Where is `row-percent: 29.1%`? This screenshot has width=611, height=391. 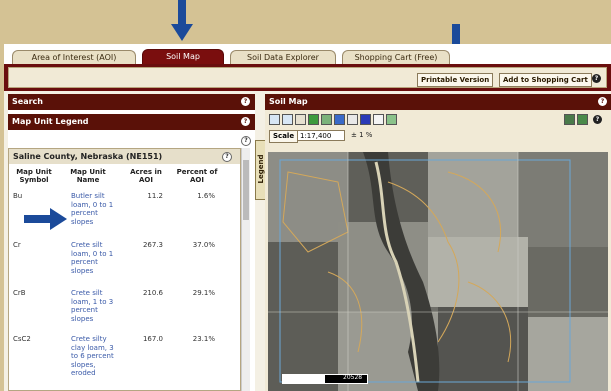
row-percent: 29.1% is located at coordinates (203, 293).